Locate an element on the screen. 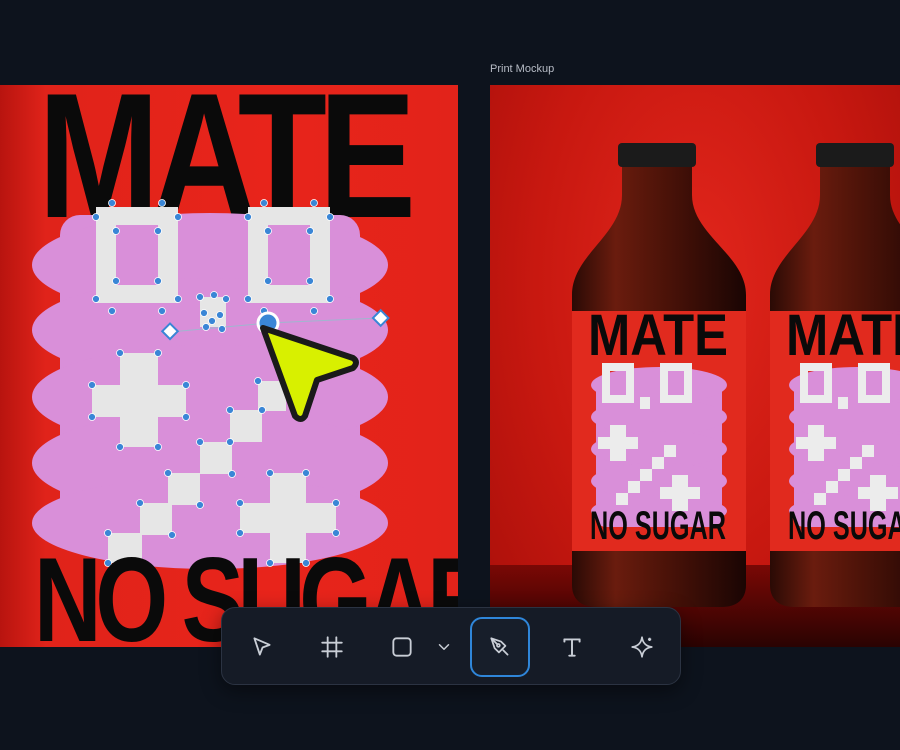 The height and width of the screenshot is (750, 900). rectangle-tool-button is located at coordinates (402, 647).